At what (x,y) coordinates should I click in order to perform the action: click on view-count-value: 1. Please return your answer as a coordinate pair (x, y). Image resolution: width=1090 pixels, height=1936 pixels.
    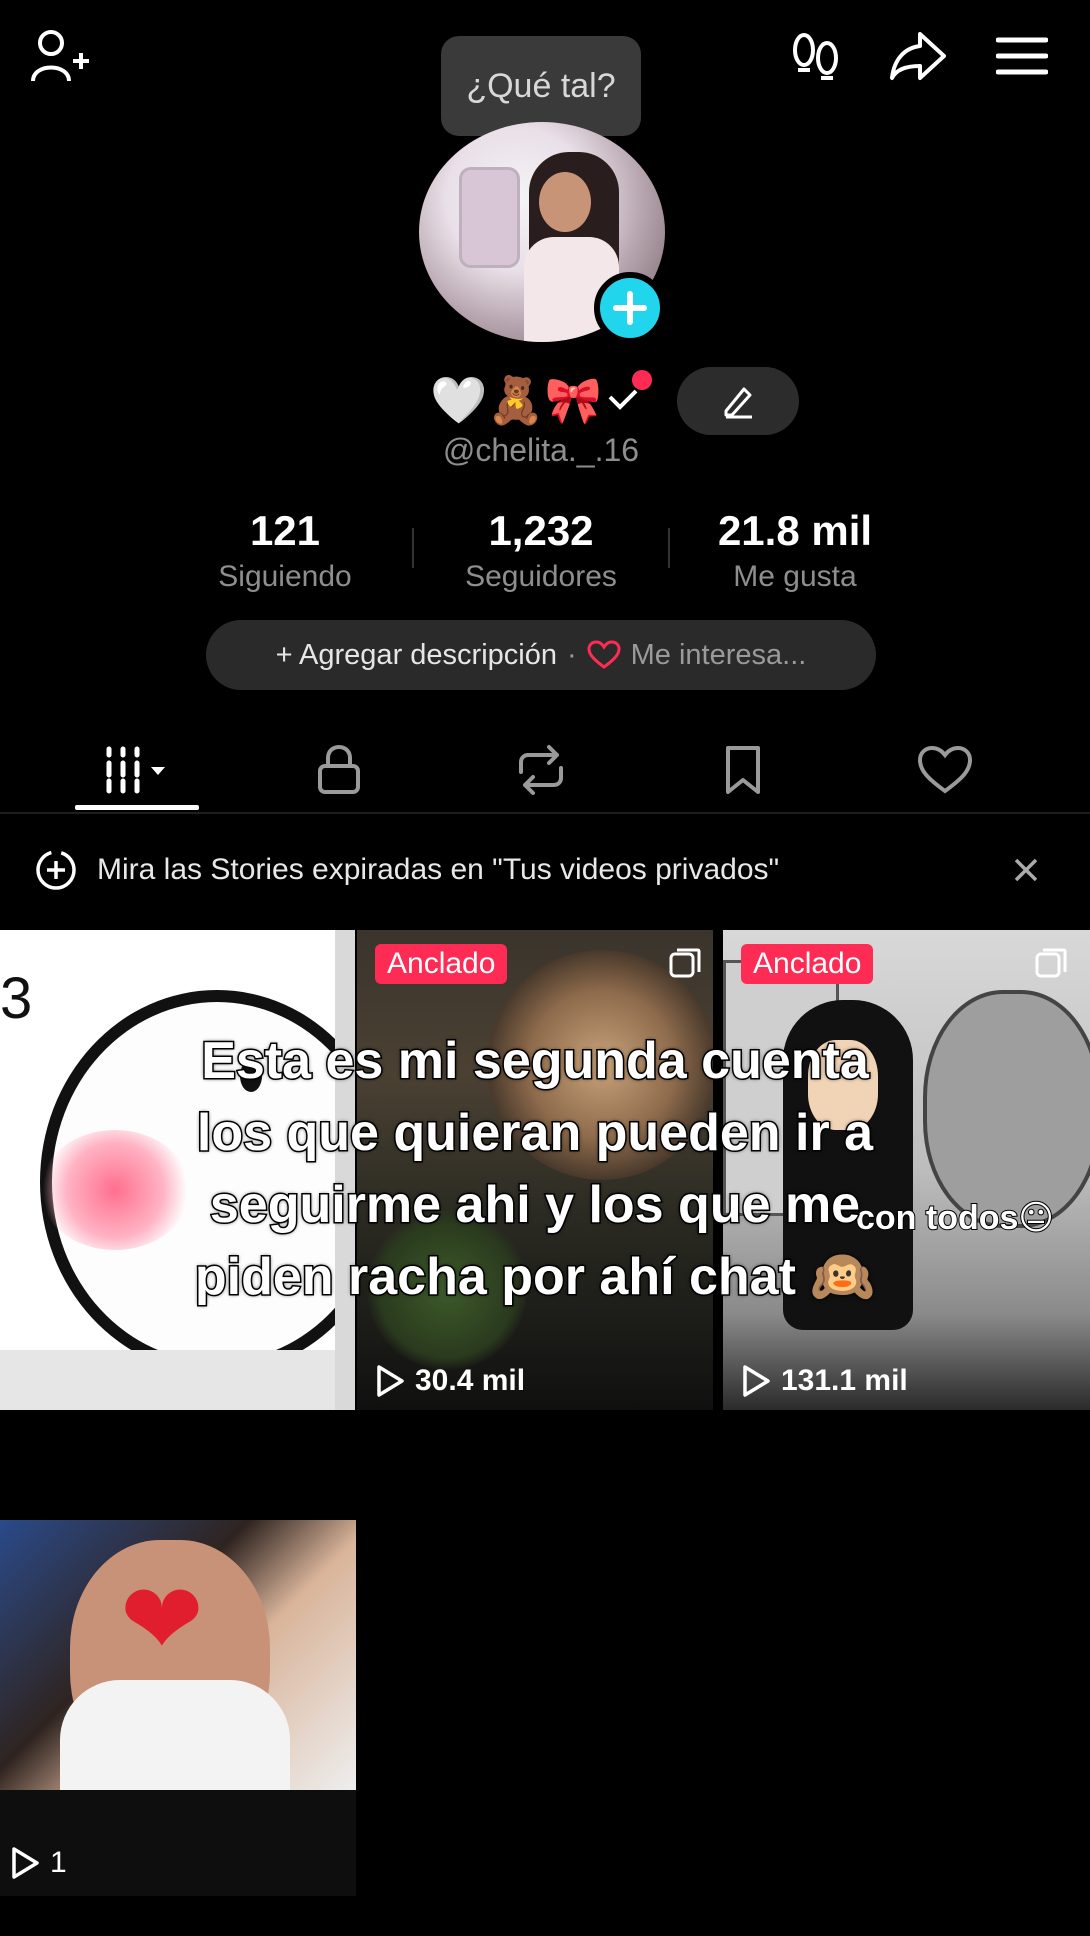
    Looking at the image, I should click on (58, 1862).